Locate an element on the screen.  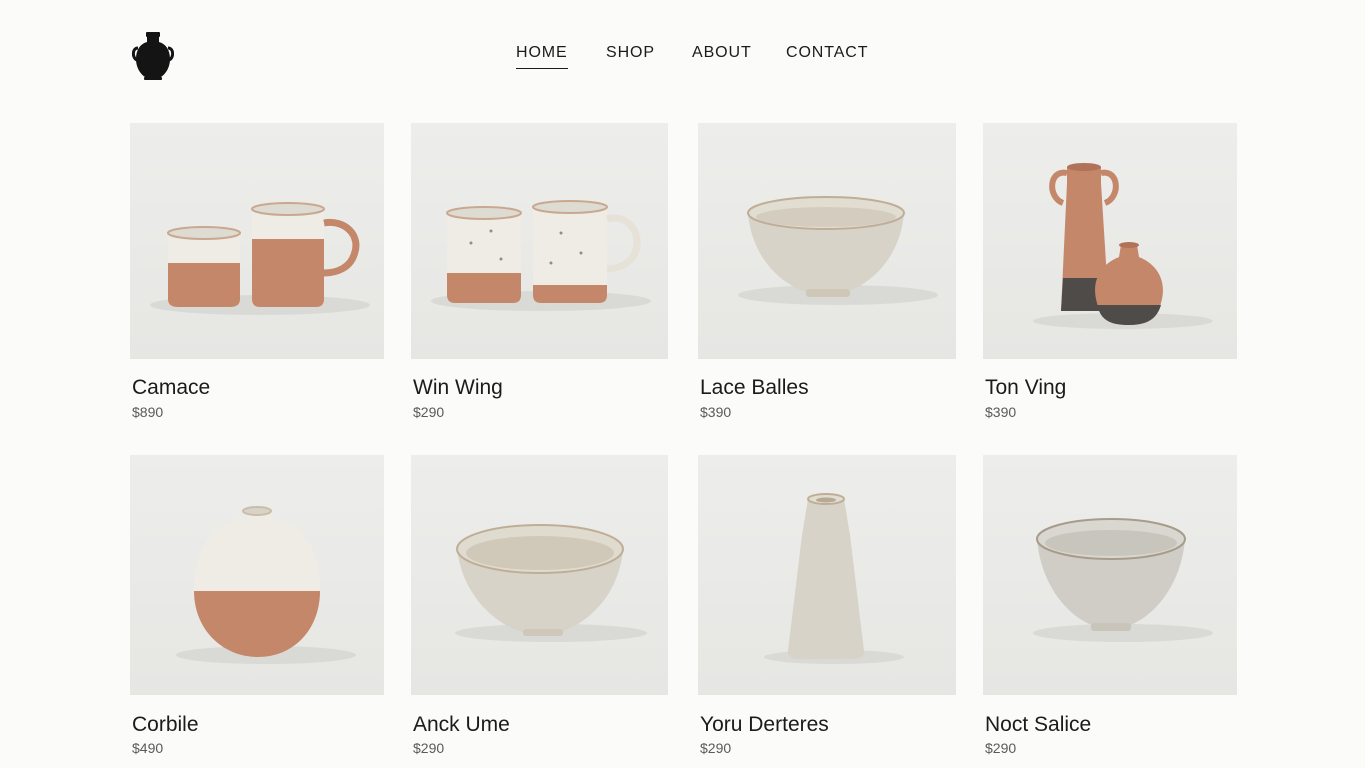
main-nav: HOME SHOP ABOUT CONTACT is located at coordinates (682, 59).